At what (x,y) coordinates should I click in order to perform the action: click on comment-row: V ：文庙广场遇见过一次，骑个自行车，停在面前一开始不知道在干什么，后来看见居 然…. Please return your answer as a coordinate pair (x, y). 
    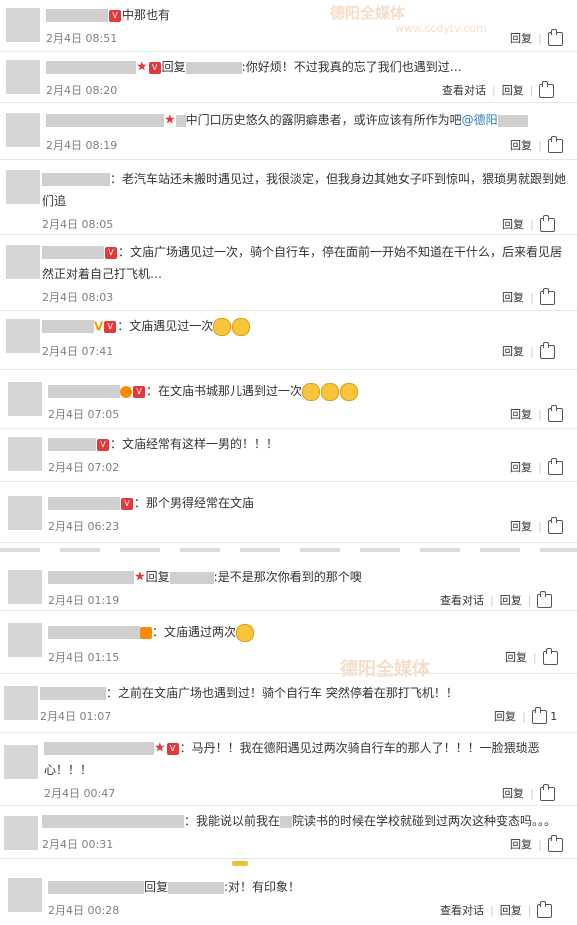
    Looking at the image, I should click on (288, 273).